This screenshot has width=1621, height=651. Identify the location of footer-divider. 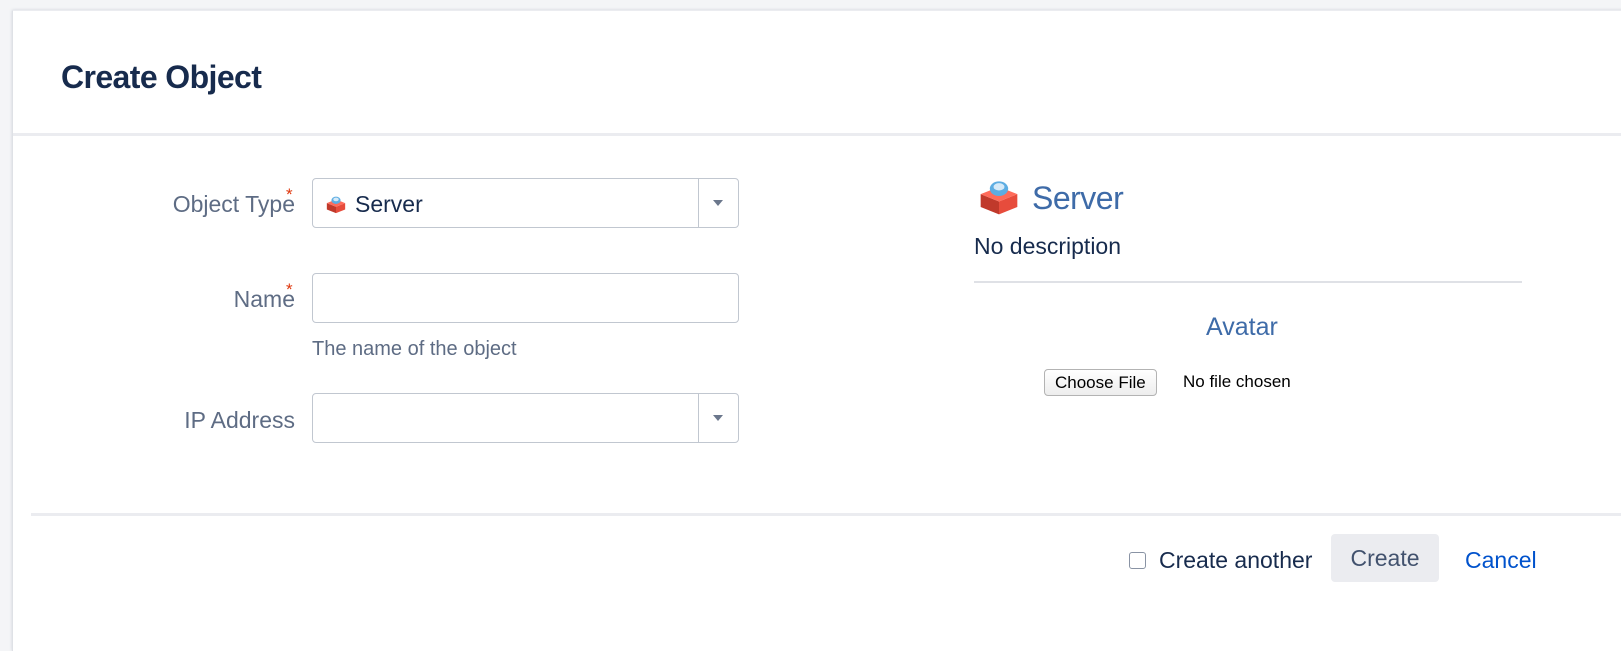
(826, 514).